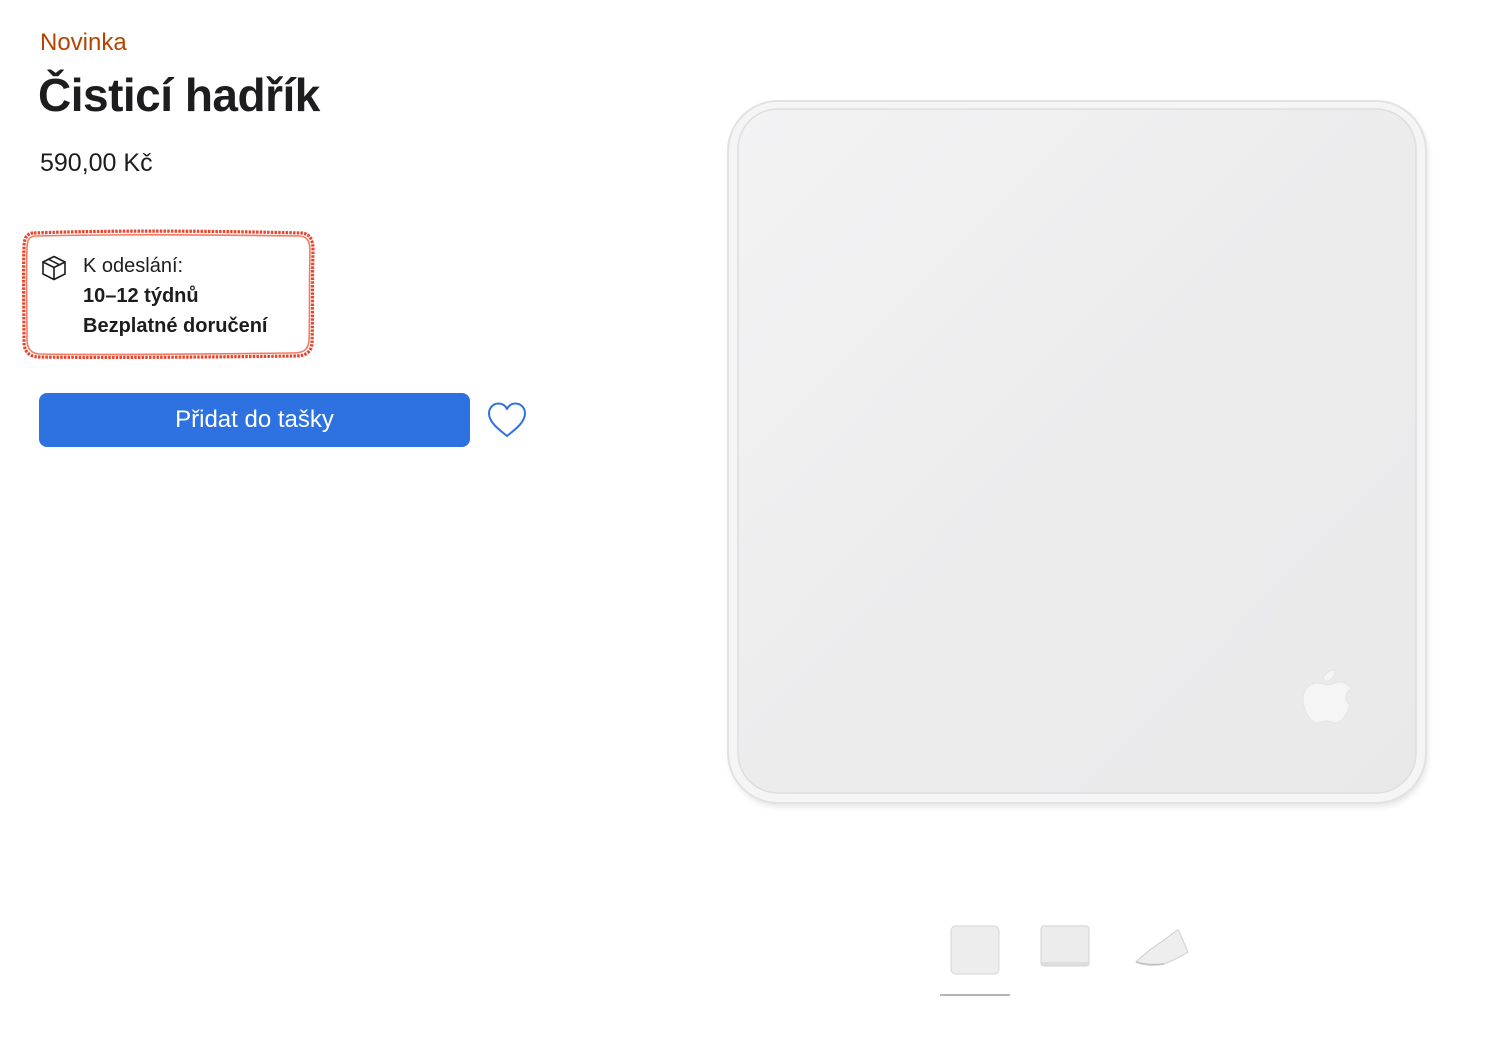 The height and width of the screenshot is (1048, 1500). What do you see at coordinates (83, 42) in the screenshot?
I see `new-badge: Novinka` at bounding box center [83, 42].